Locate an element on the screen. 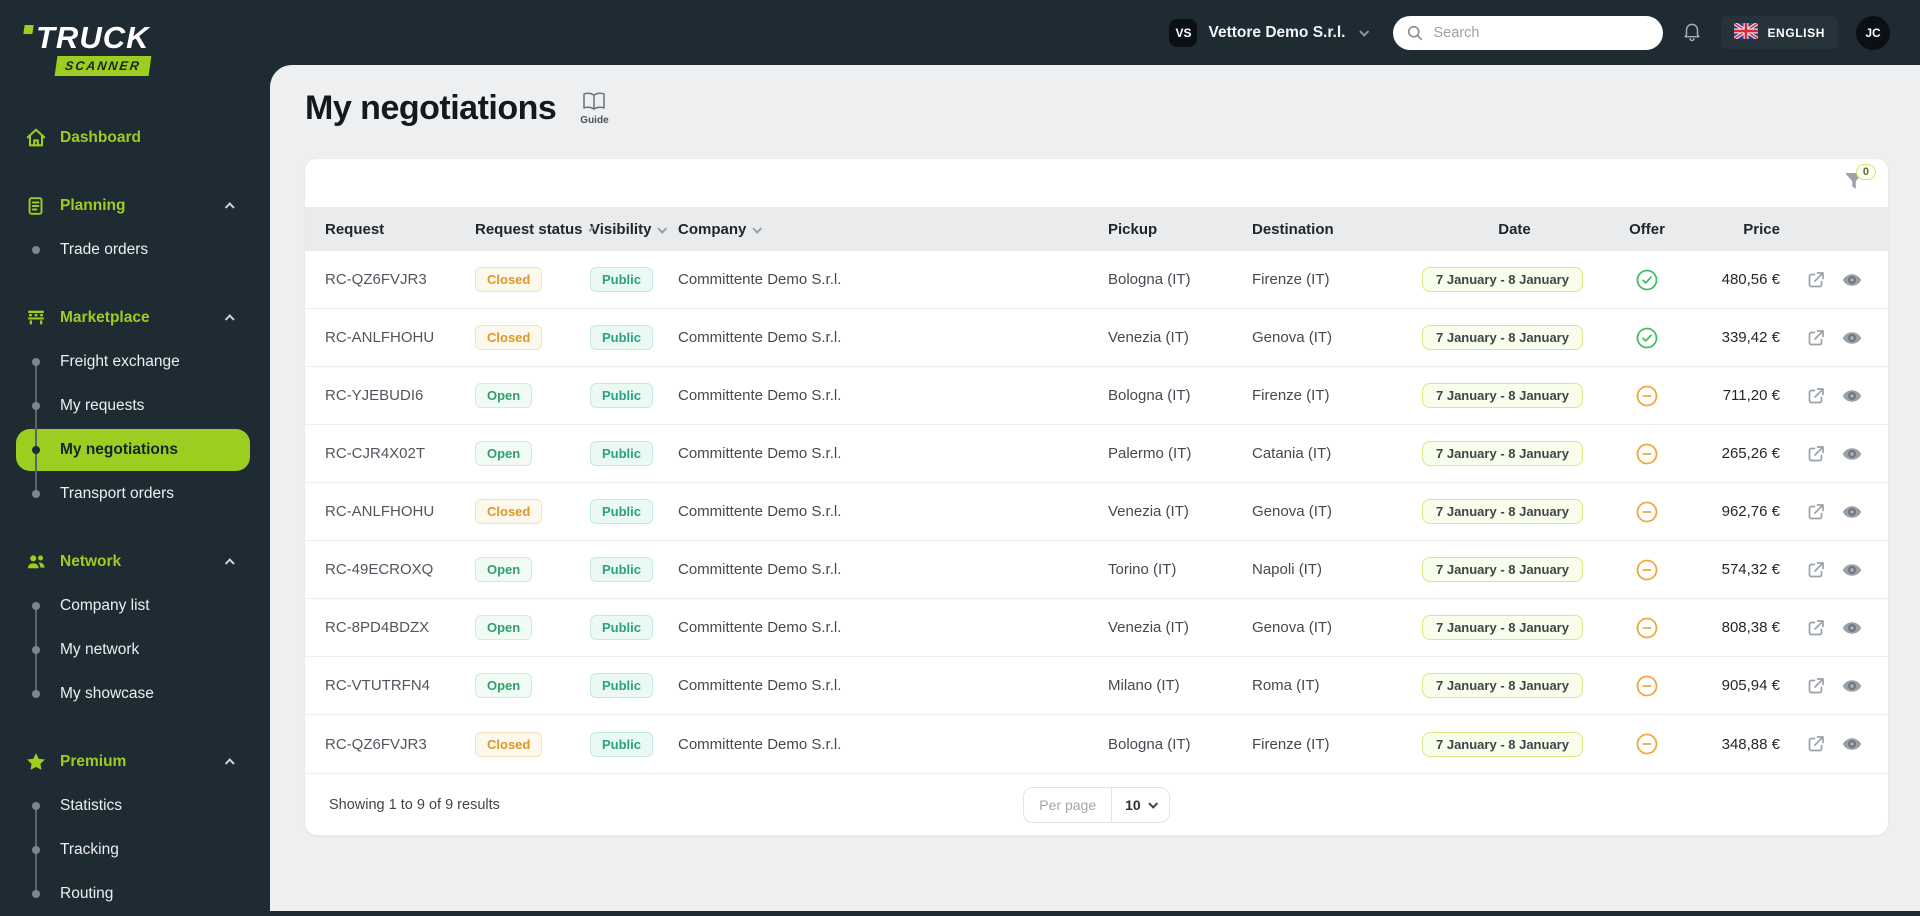  filter-button: 0 is located at coordinates (1854, 182).